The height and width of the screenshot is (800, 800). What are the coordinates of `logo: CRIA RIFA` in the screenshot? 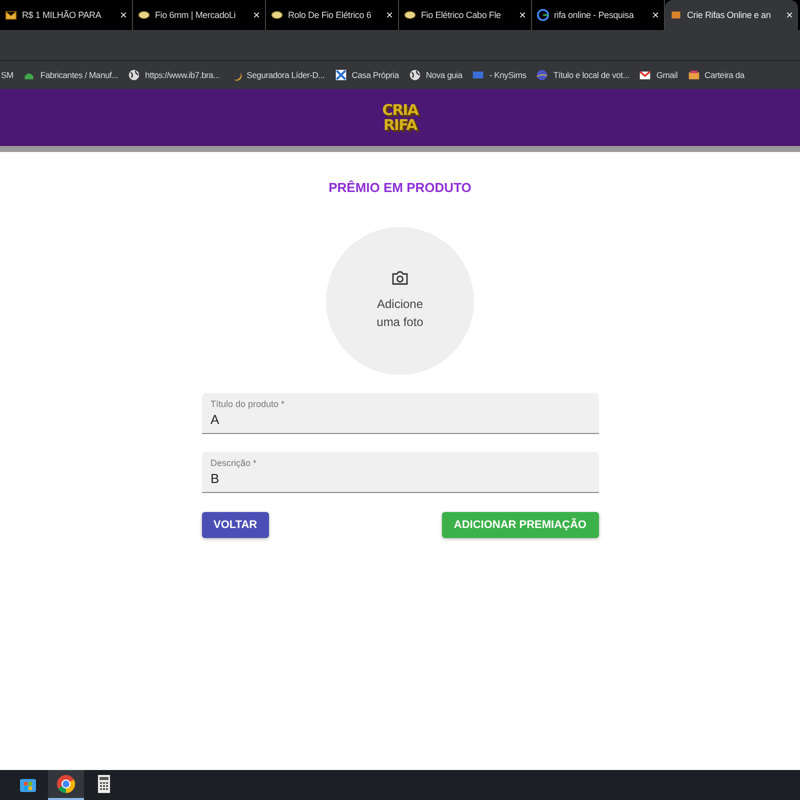 It's located at (400, 117).